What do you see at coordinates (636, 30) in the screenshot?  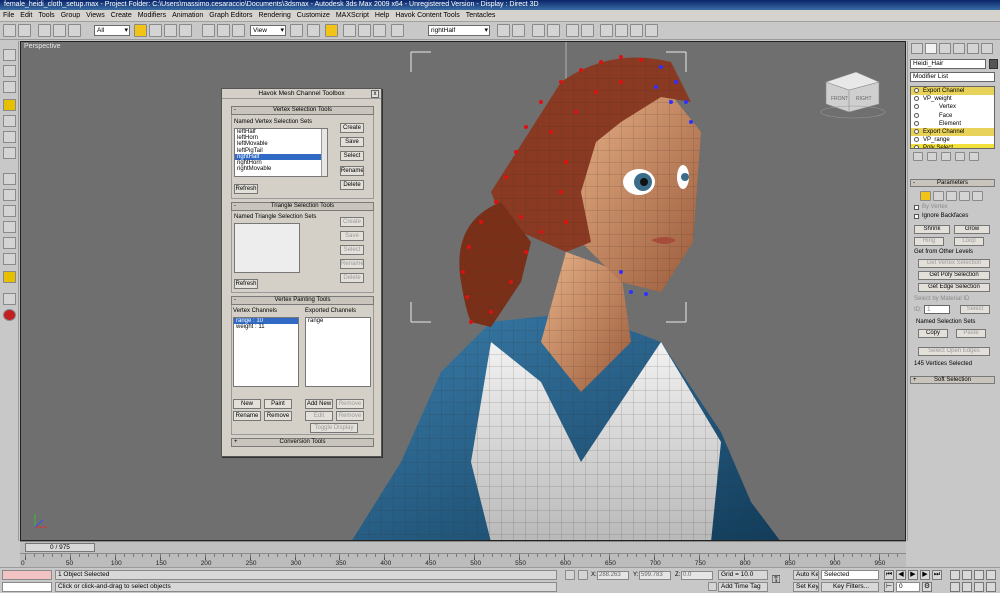 I see `quick-render-icon` at bounding box center [636, 30].